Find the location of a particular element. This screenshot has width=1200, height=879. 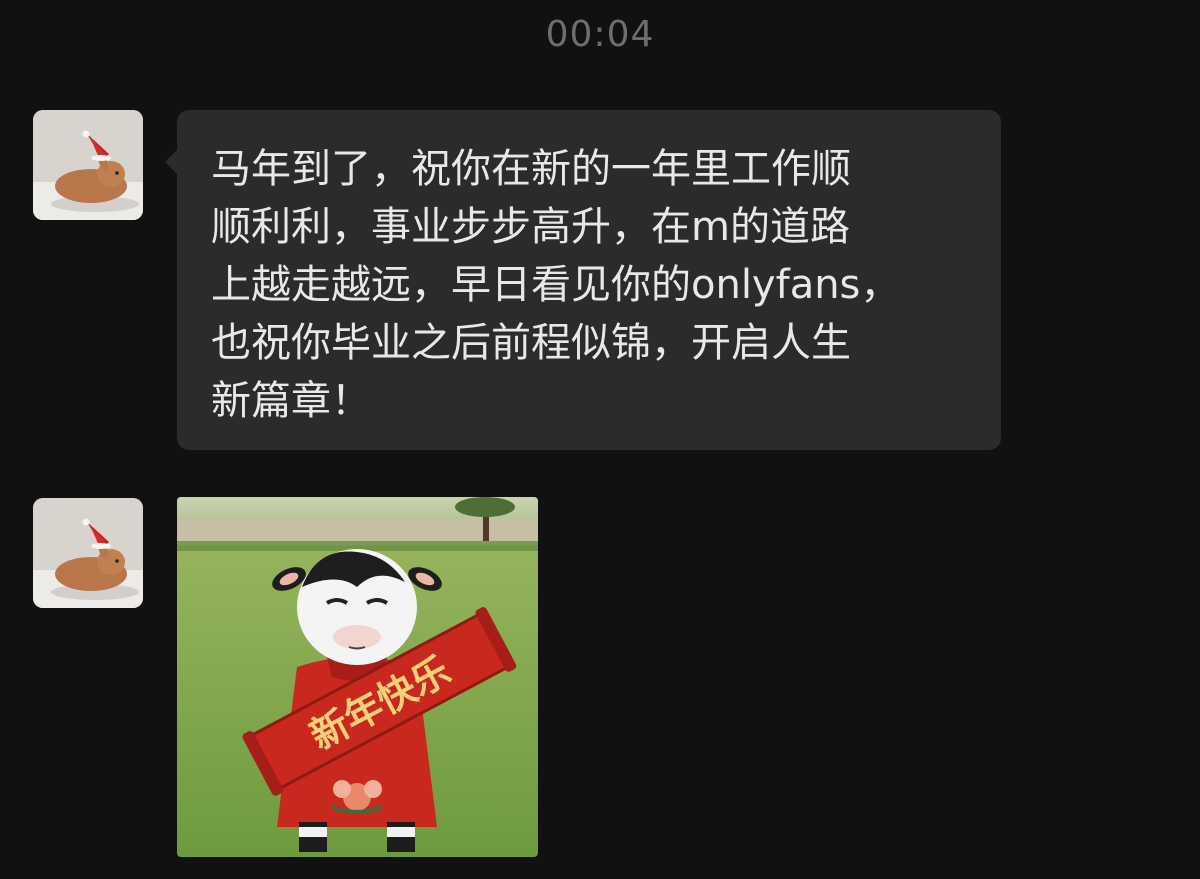

sticker-message: 新年快乐 is located at coordinates (357, 677).